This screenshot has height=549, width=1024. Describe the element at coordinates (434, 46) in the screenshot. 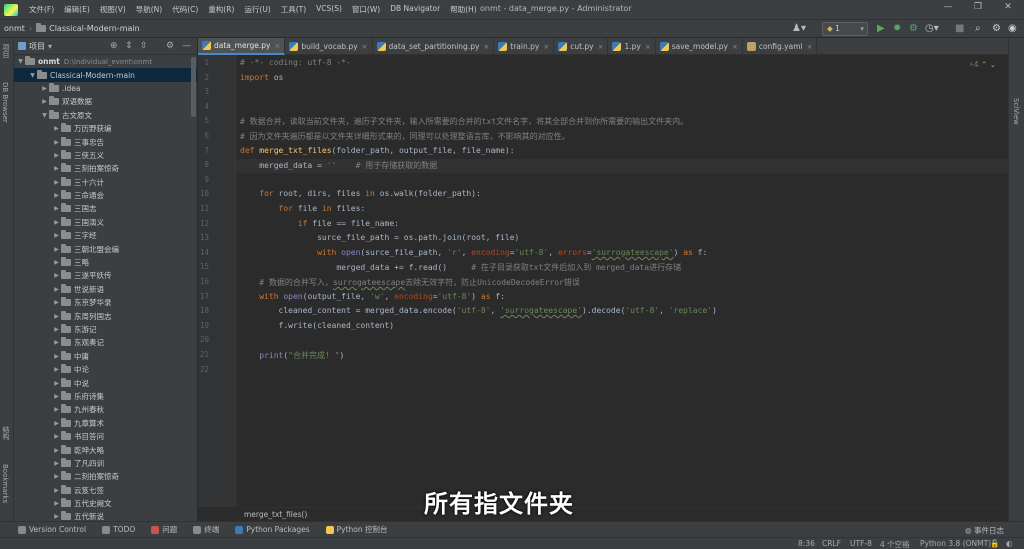

I see `editor-tab: data_set_partitioning.py ×` at that location.